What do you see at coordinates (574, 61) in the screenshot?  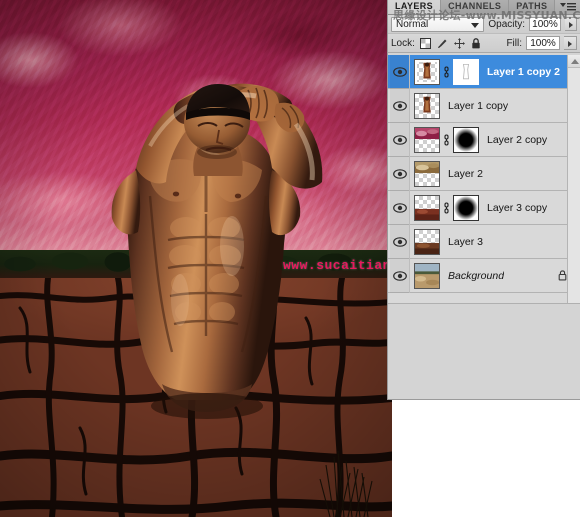 I see `scroll-up-arrow` at bounding box center [574, 61].